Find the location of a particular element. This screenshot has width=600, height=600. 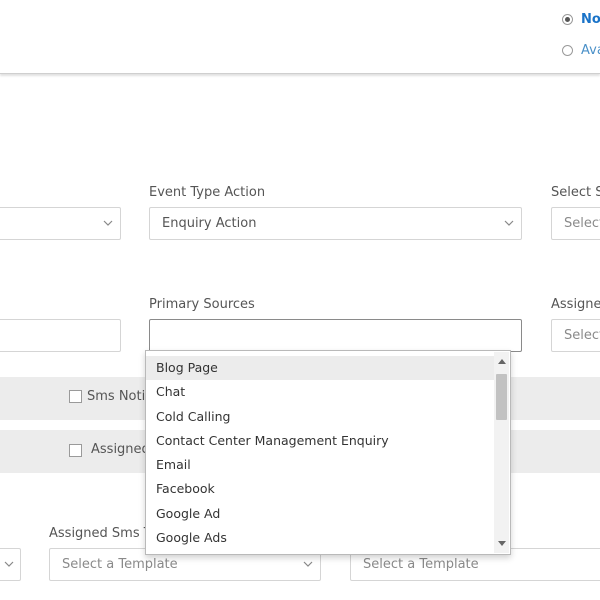

assigned-sms-template-label: Assigned Sms T is located at coordinates (100, 533).